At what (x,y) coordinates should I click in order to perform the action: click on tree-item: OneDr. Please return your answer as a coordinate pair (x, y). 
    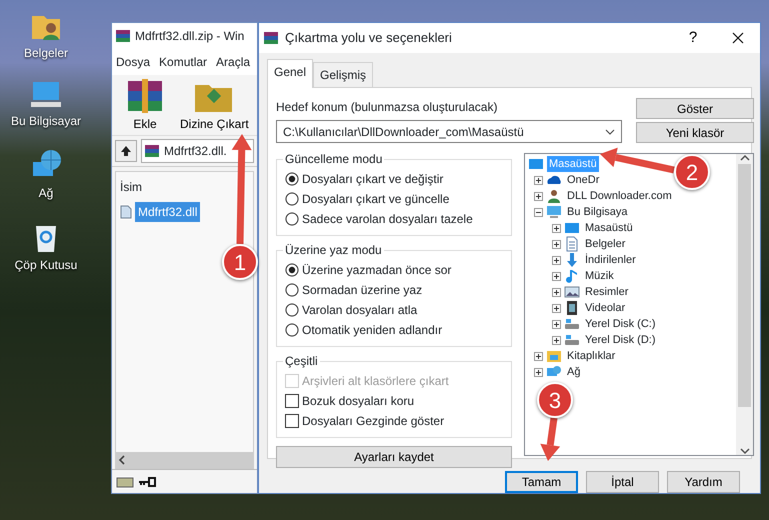
    Looking at the image, I should click on (583, 180).